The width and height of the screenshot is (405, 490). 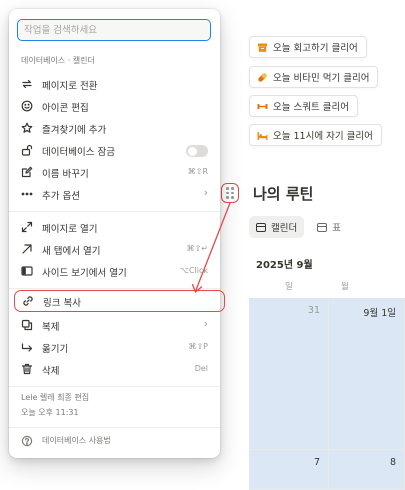 What do you see at coordinates (27, 369) in the screenshot?
I see `trash-icon` at bounding box center [27, 369].